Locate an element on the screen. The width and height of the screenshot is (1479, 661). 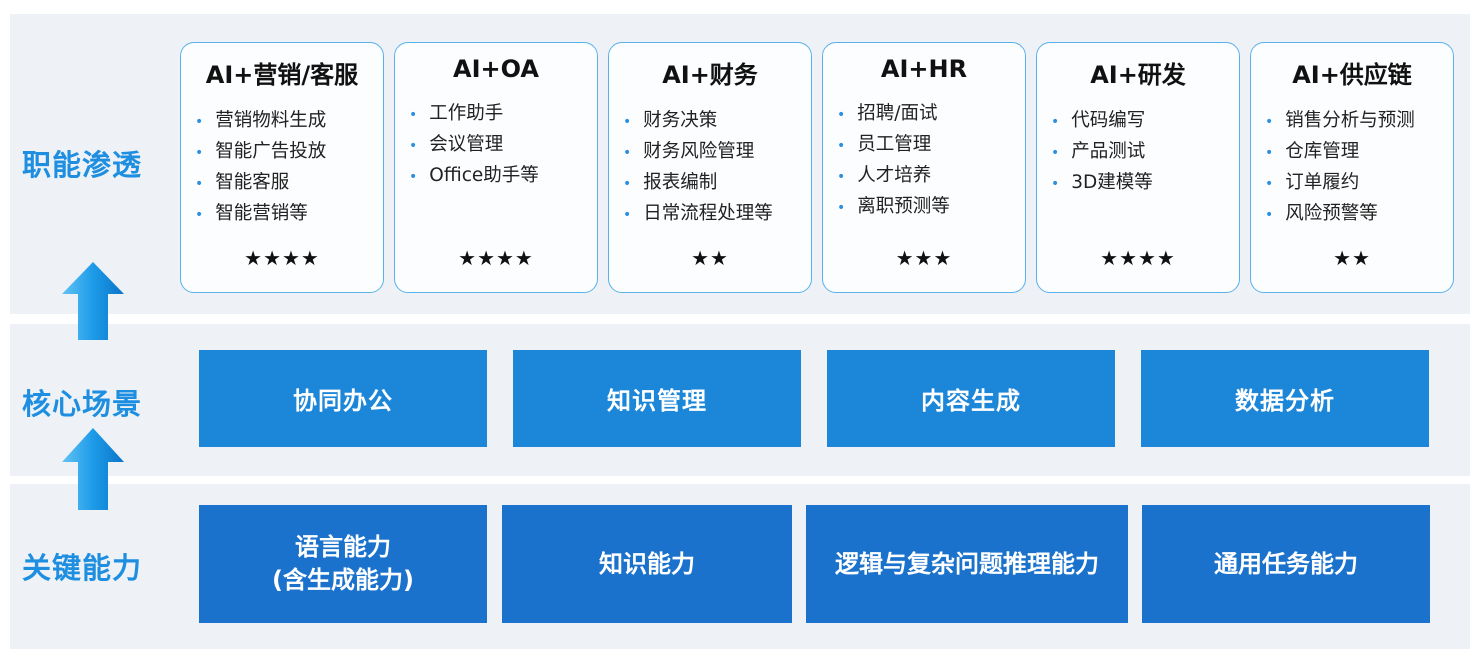
card-item-list: • 营销物料生成 • 智能广告投放 • 智能客服 • 智能营销等 is located at coordinates (282, 168).